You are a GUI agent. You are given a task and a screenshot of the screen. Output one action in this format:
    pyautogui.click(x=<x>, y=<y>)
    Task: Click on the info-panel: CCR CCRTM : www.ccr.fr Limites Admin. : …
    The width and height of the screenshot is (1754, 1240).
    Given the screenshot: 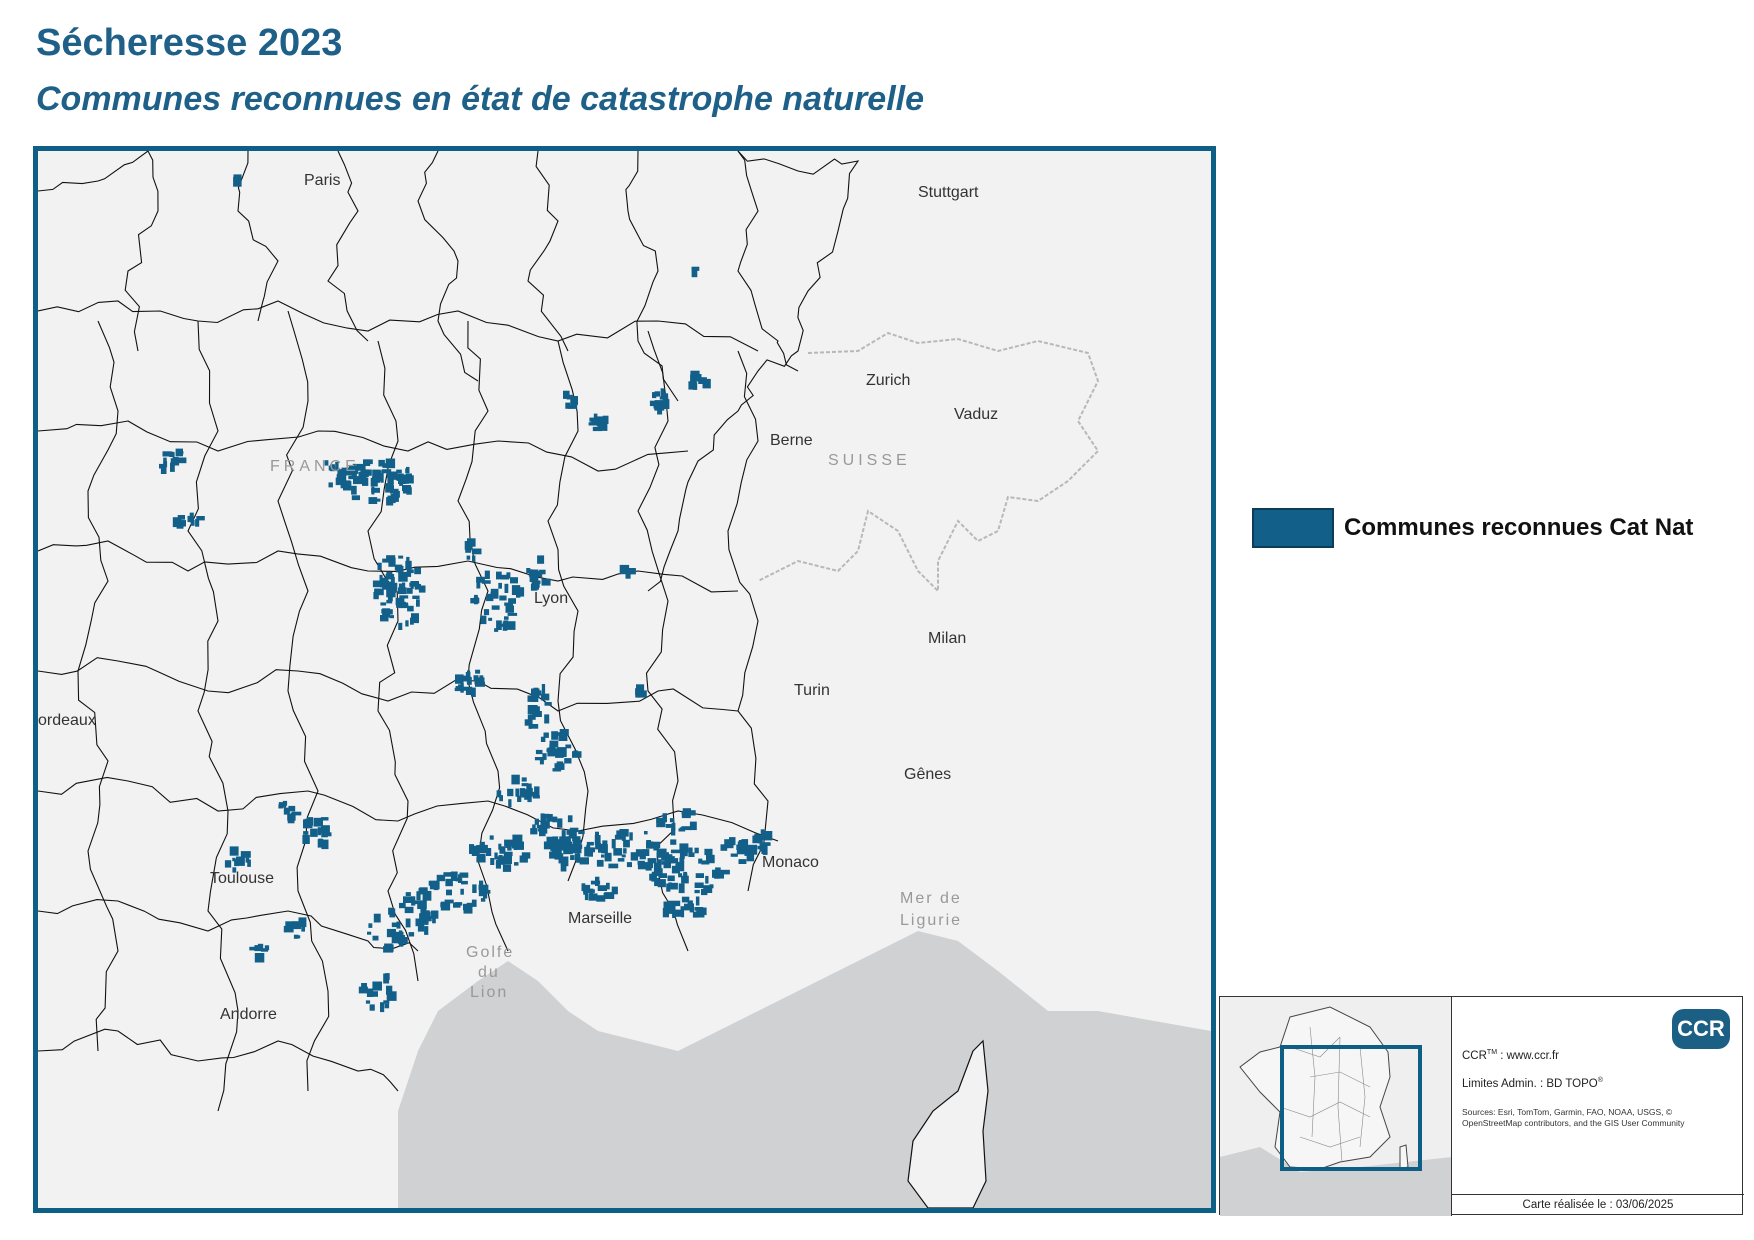 What is the action you would take?
    pyautogui.click(x=1598, y=1106)
    